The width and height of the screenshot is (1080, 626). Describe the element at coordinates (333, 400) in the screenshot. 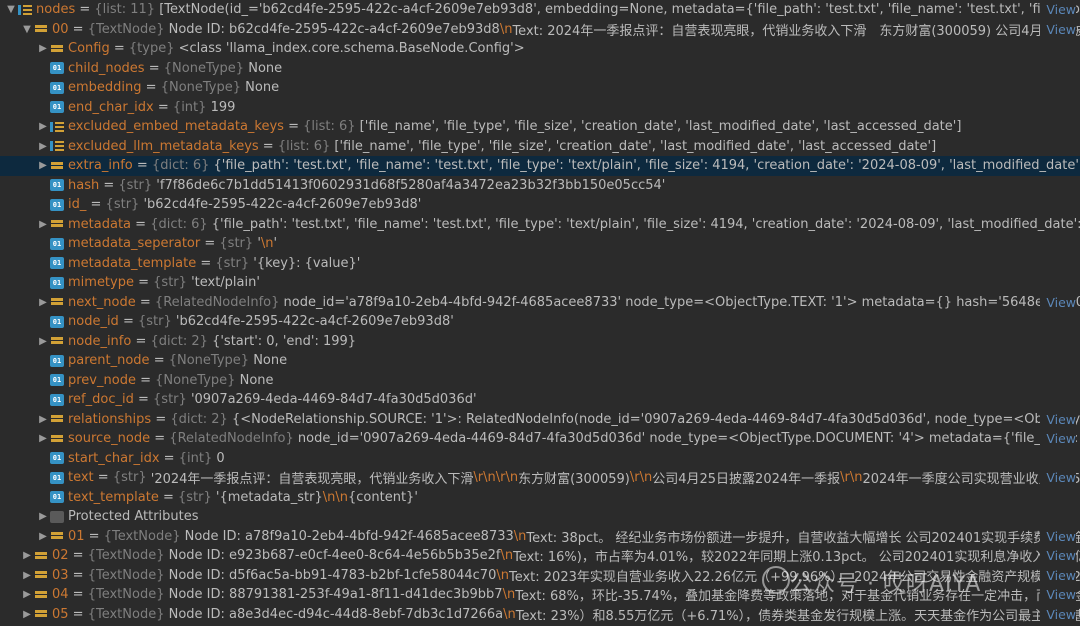

I see `variable-value: '0907a269-4eda-4469-84d7-4fa30d5d036d'` at that location.